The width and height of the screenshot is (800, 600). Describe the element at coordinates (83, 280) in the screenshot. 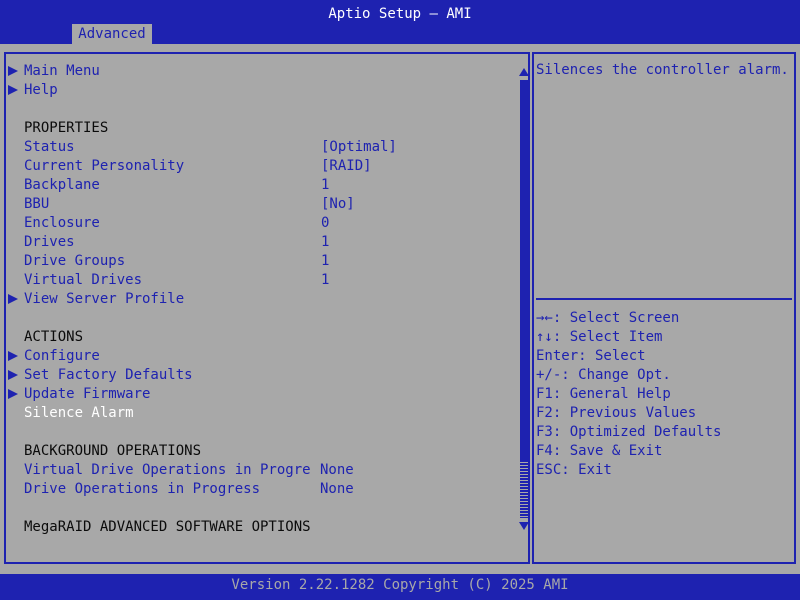

I see `property-virtual-drives-label: Virtual Drives` at that location.